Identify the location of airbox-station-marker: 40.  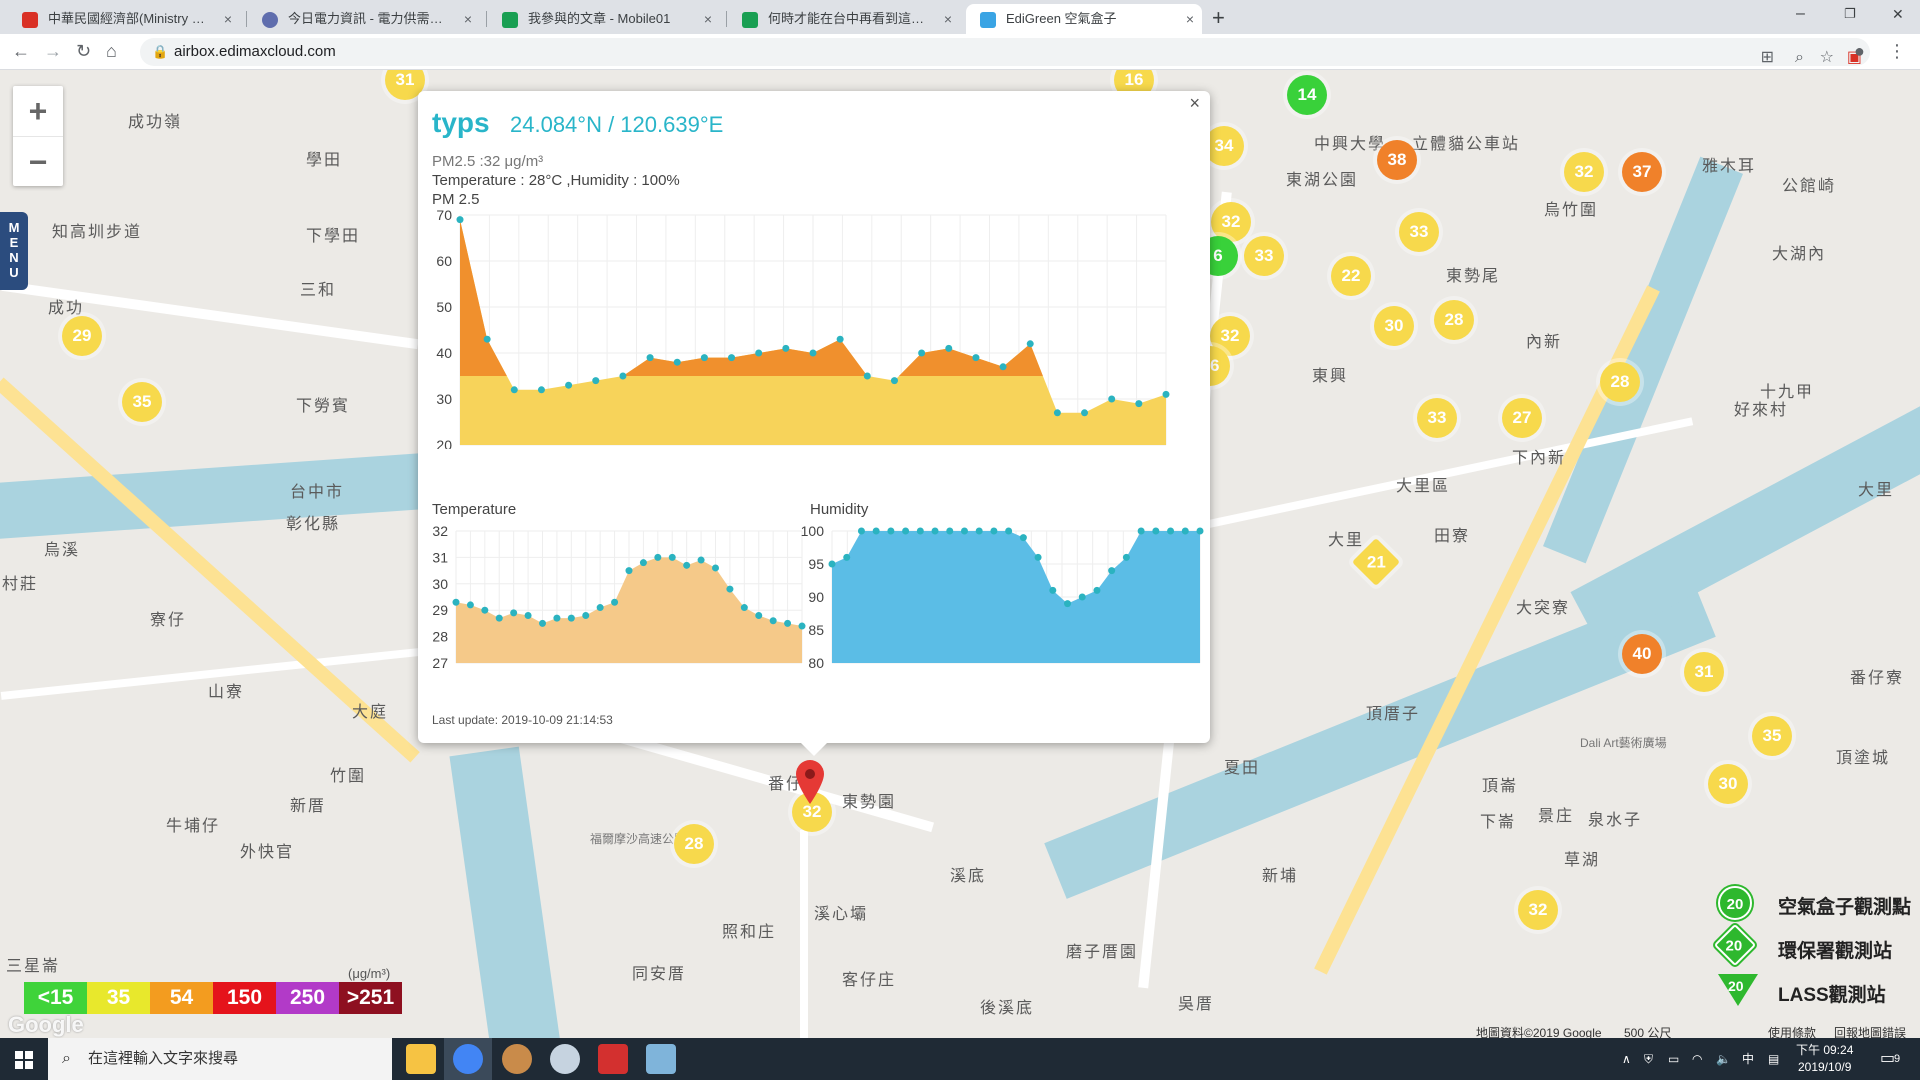
(1642, 654).